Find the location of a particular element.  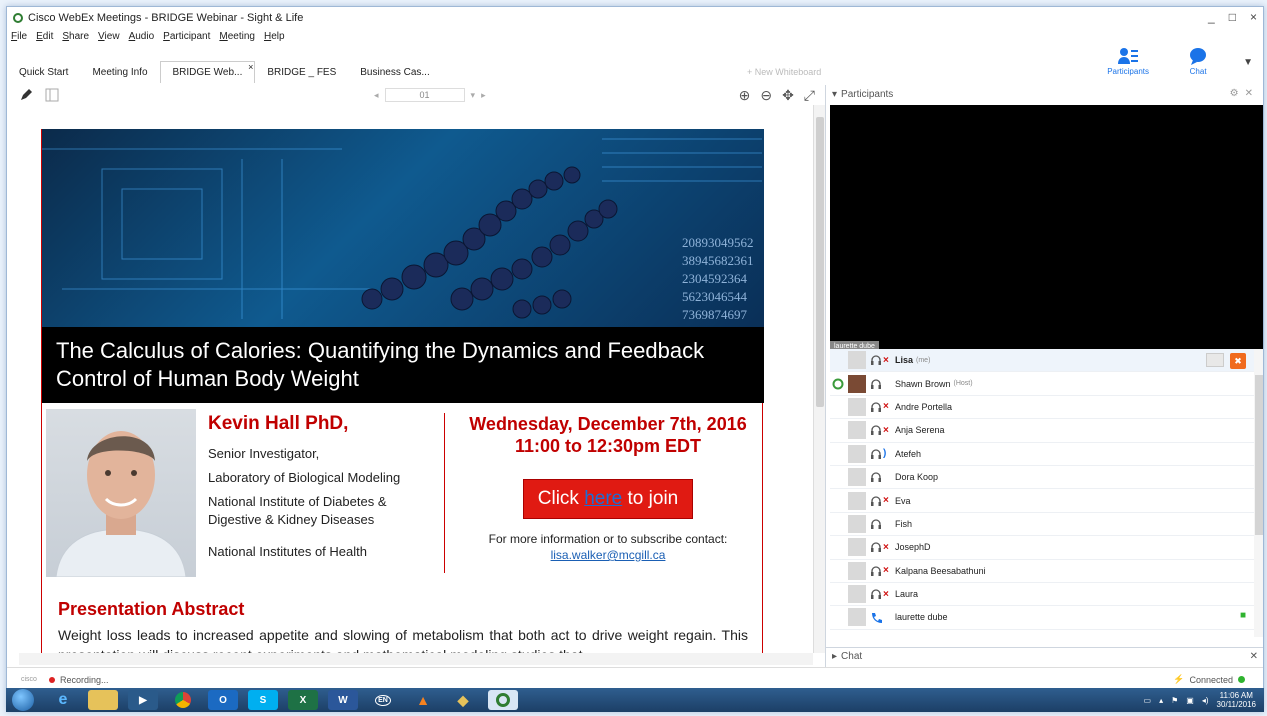

participant-row: × Anja Serena is located at coordinates (1042, 431).